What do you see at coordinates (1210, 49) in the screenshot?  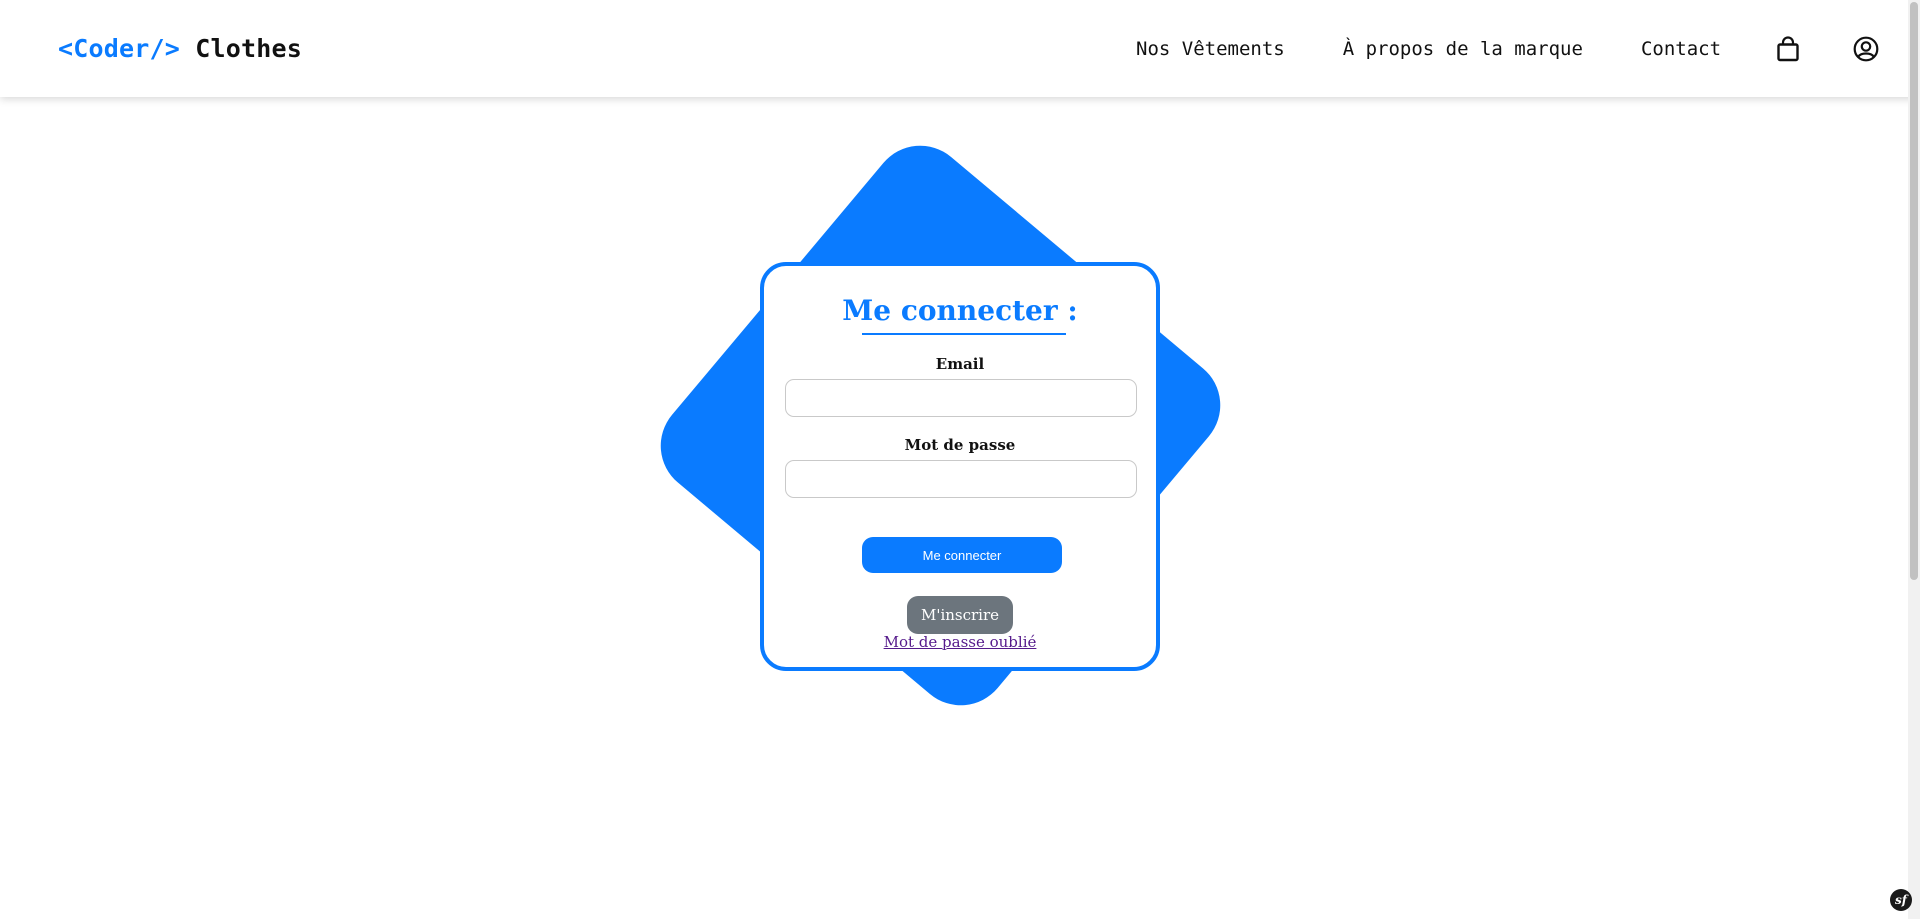 I see `nav-link-clothes: Nos Vêtements` at bounding box center [1210, 49].